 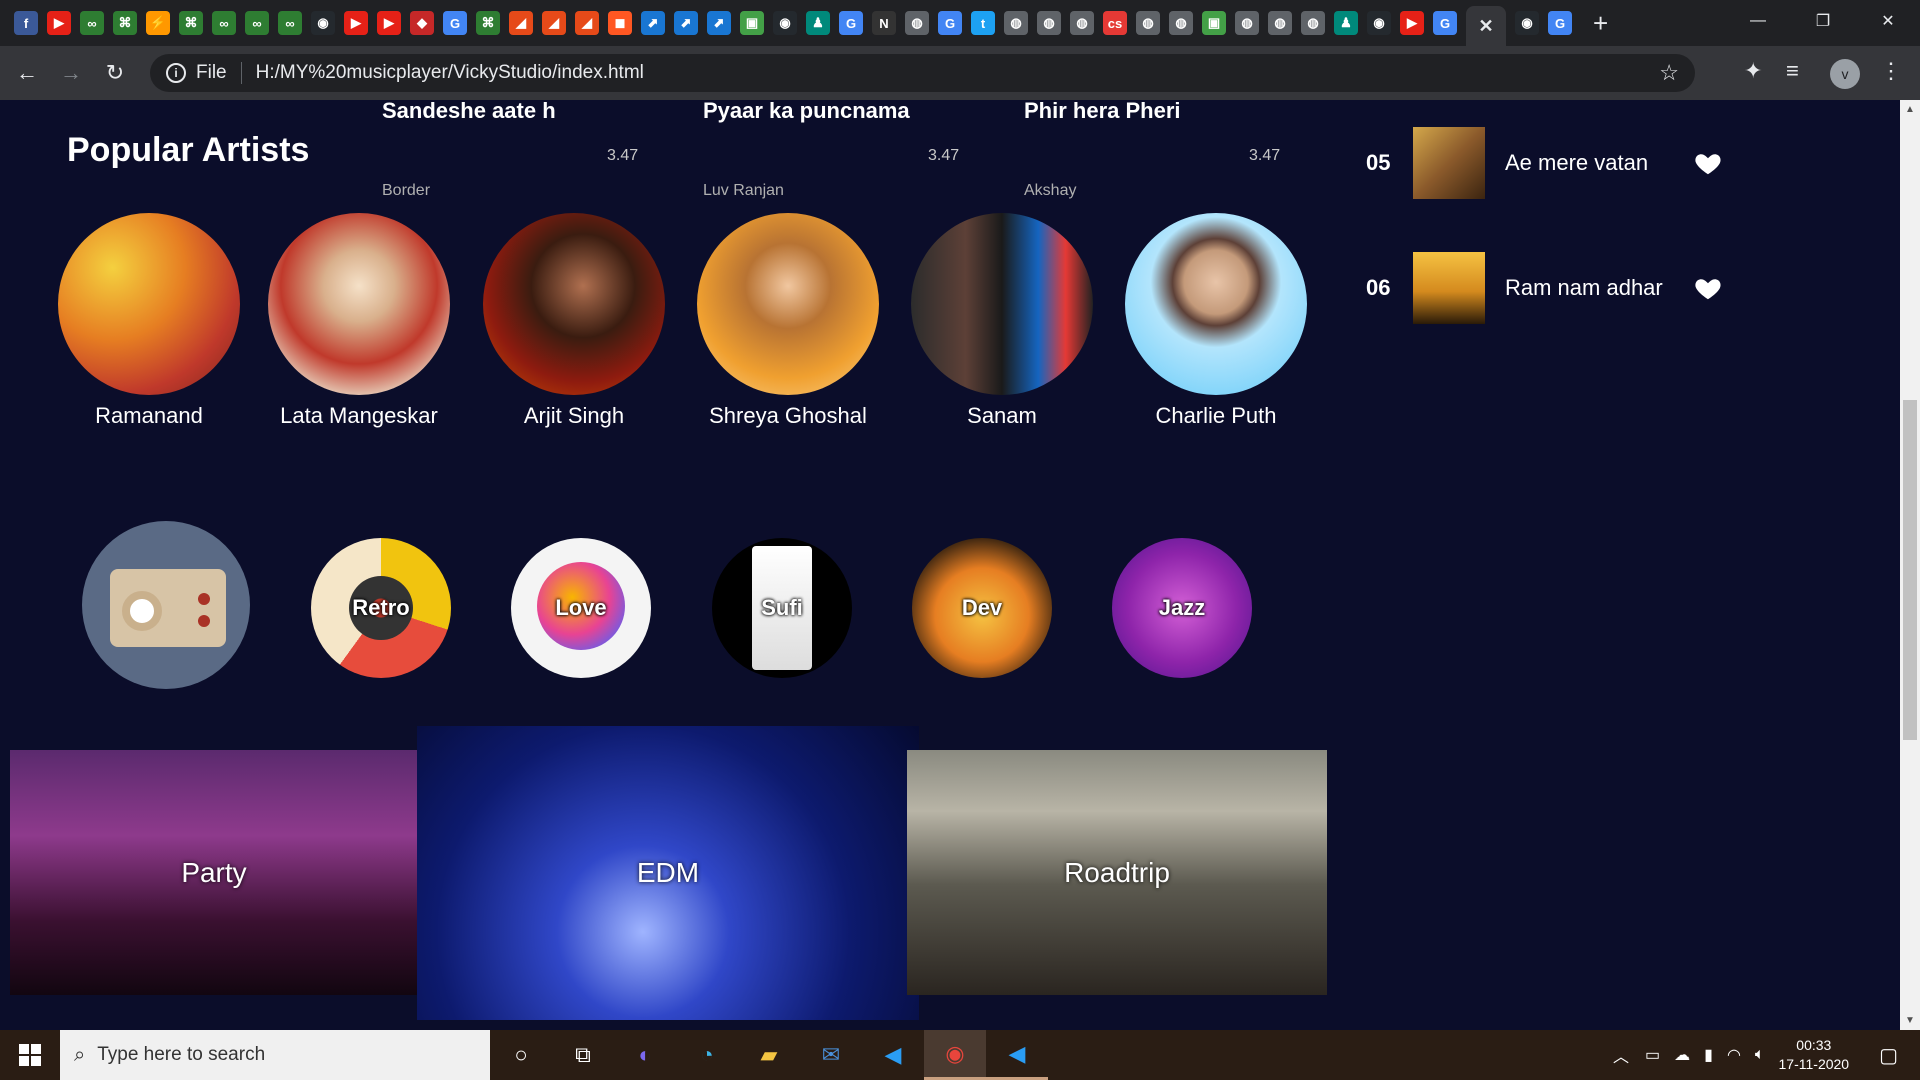 I want to click on cortana-icon: ○, so click(x=521, y=1055).